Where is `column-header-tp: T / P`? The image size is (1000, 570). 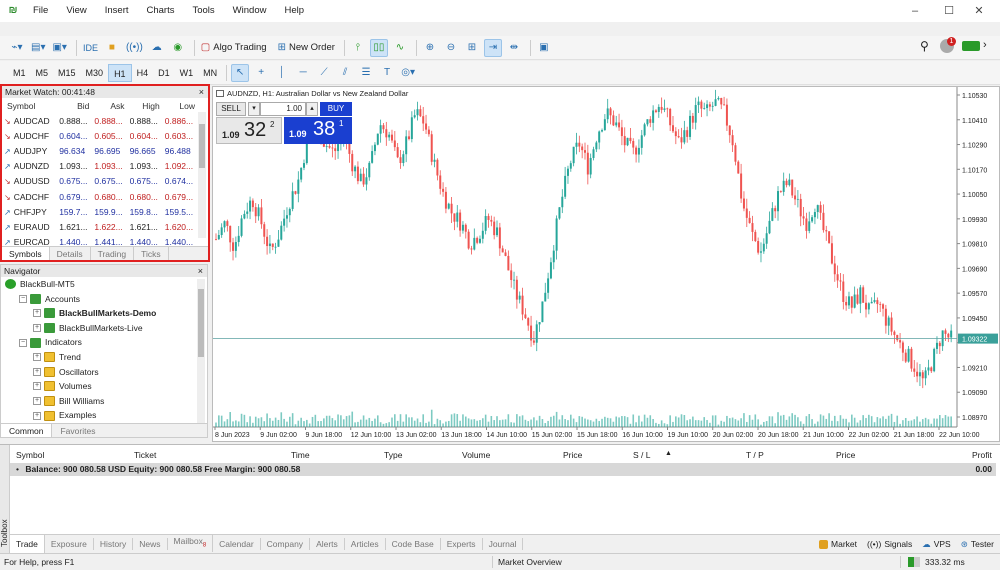 column-header-tp: T / P is located at coordinates (755, 455).